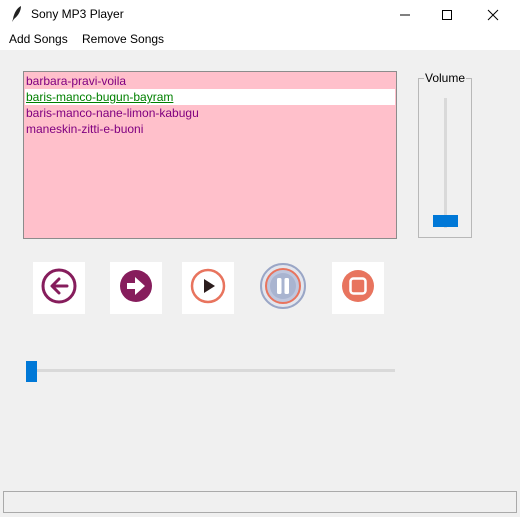 The image size is (520, 517). I want to click on playlist-item-selected: baris-manco-bugun-bayram, so click(210, 97).